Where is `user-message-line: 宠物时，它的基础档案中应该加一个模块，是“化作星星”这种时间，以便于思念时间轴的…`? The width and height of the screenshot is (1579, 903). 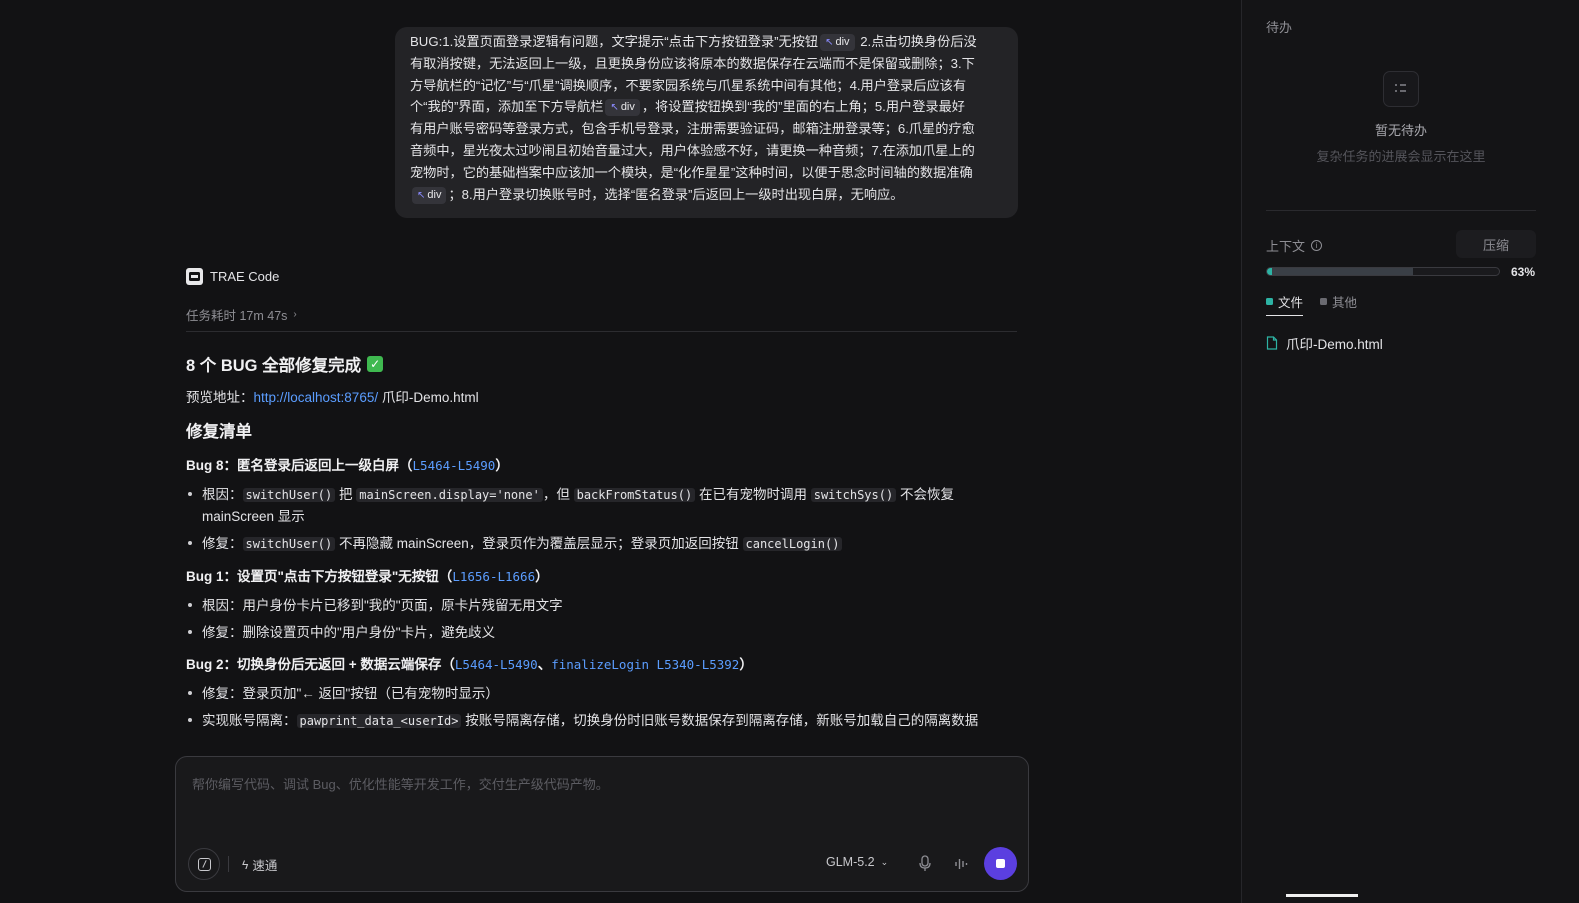 user-message-line: 宠物时，它的基础档案中应该加一个模块，是“化作星星”这种时间，以便于思念时间轴的… is located at coordinates (707, 173).